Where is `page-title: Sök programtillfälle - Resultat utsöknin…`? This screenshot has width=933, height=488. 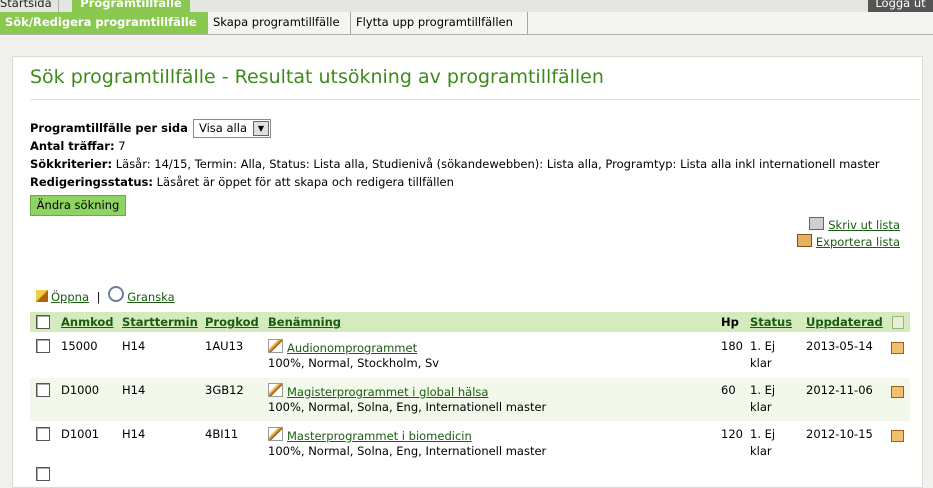 page-title: Sök programtillfälle - Resultat utsöknin… is located at coordinates (317, 77).